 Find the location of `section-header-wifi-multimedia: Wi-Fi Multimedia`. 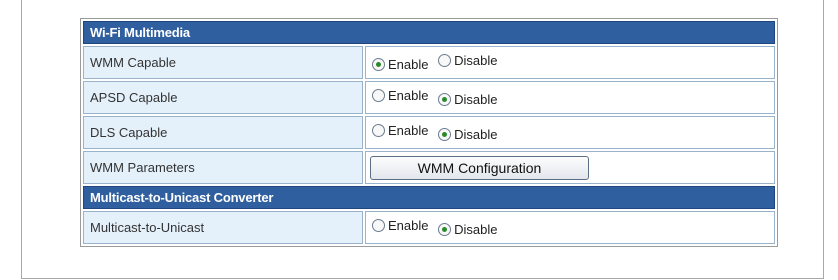

section-header-wifi-multimedia: Wi-Fi Multimedia is located at coordinates (429, 32).